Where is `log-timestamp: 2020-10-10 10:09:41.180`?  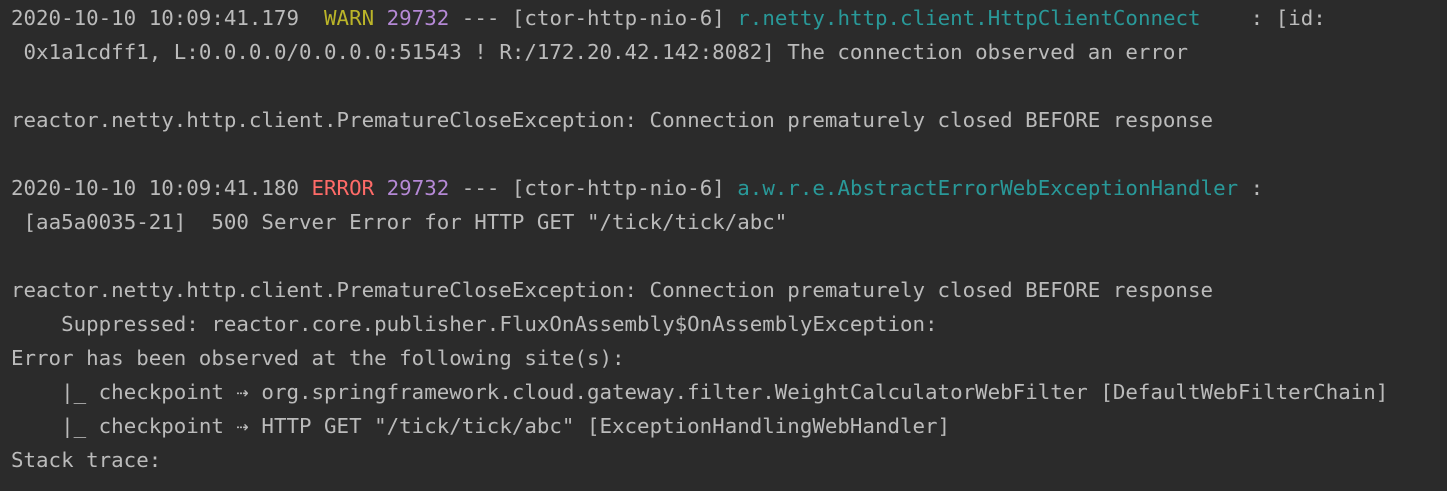
log-timestamp: 2020-10-10 10:09:41.180 is located at coordinates (155, 188).